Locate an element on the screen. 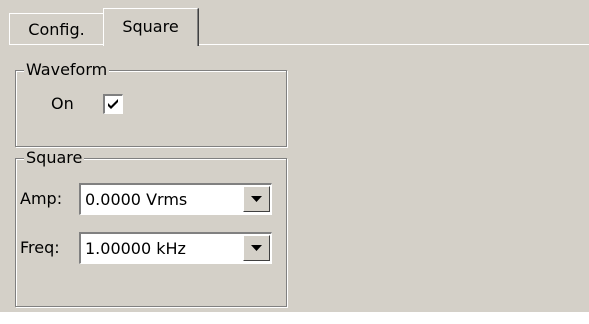 The image size is (589, 324). amp-dropdown-button is located at coordinates (256, 199).